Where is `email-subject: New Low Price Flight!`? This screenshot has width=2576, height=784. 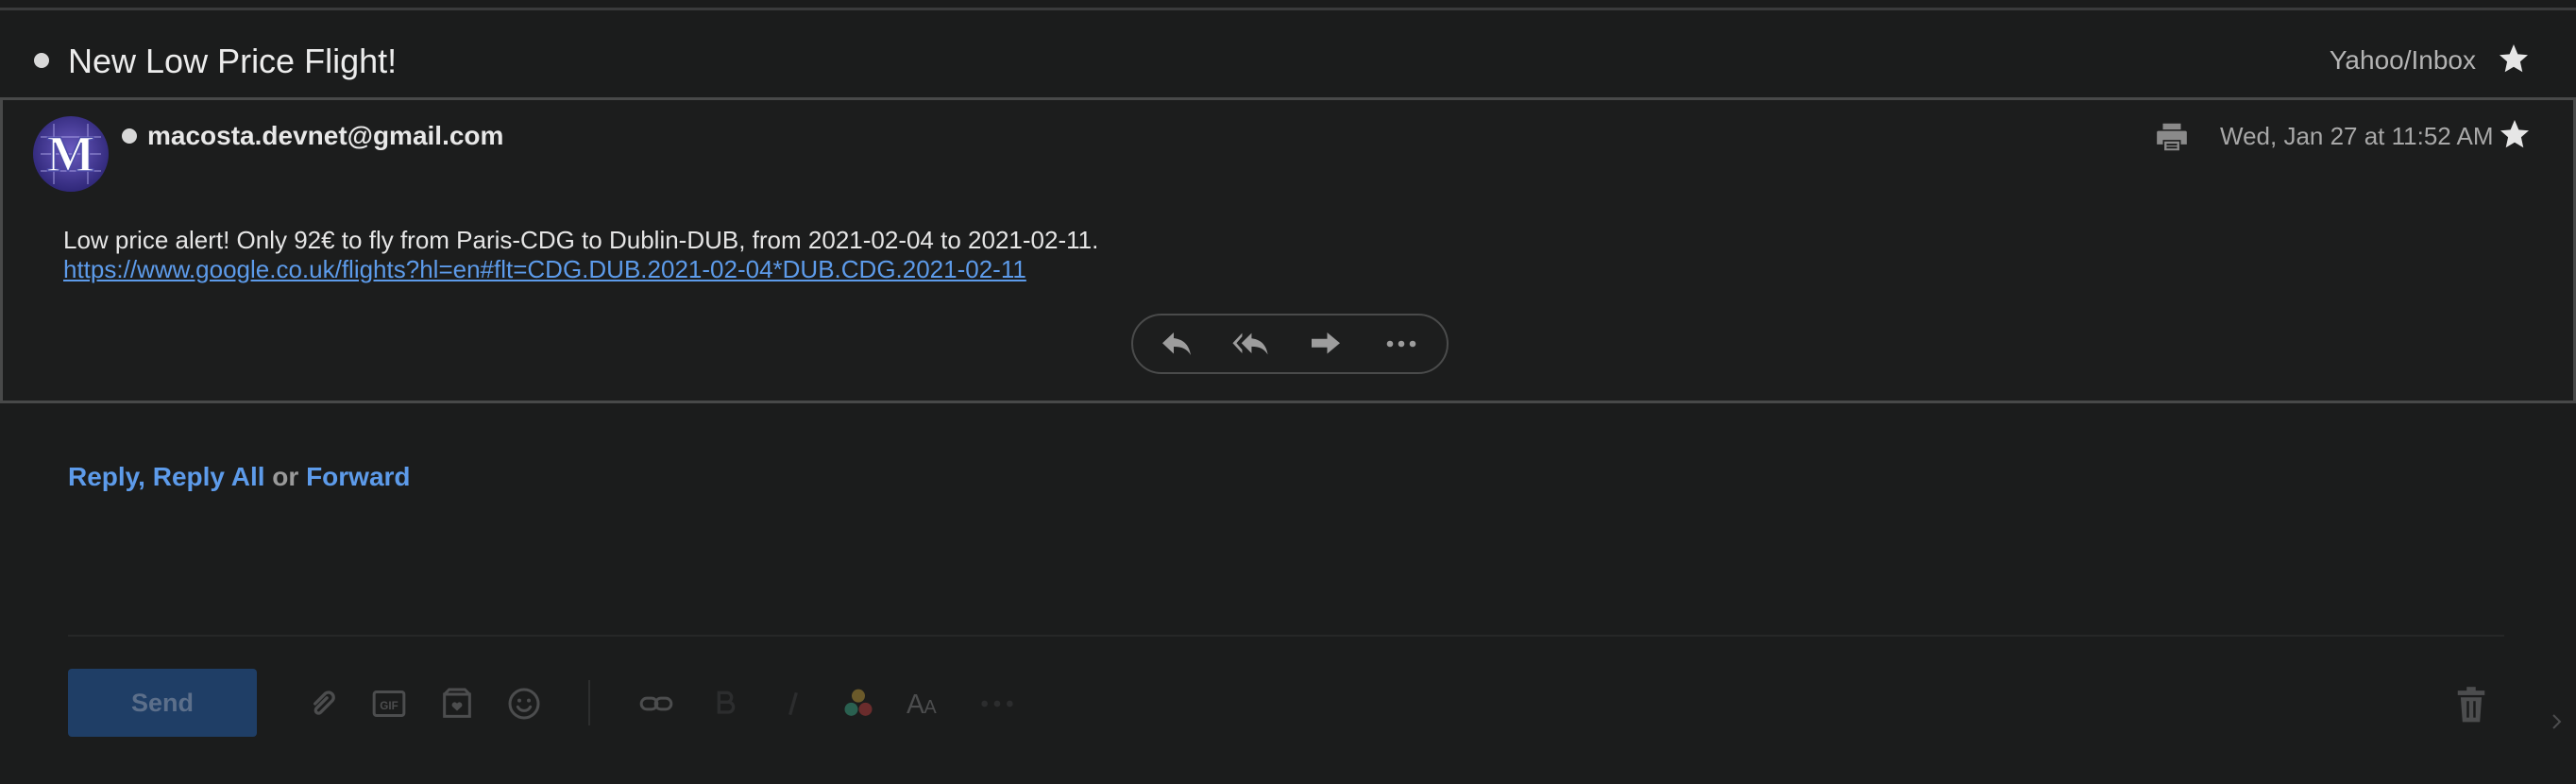
email-subject: New Low Price Flight! is located at coordinates (233, 61).